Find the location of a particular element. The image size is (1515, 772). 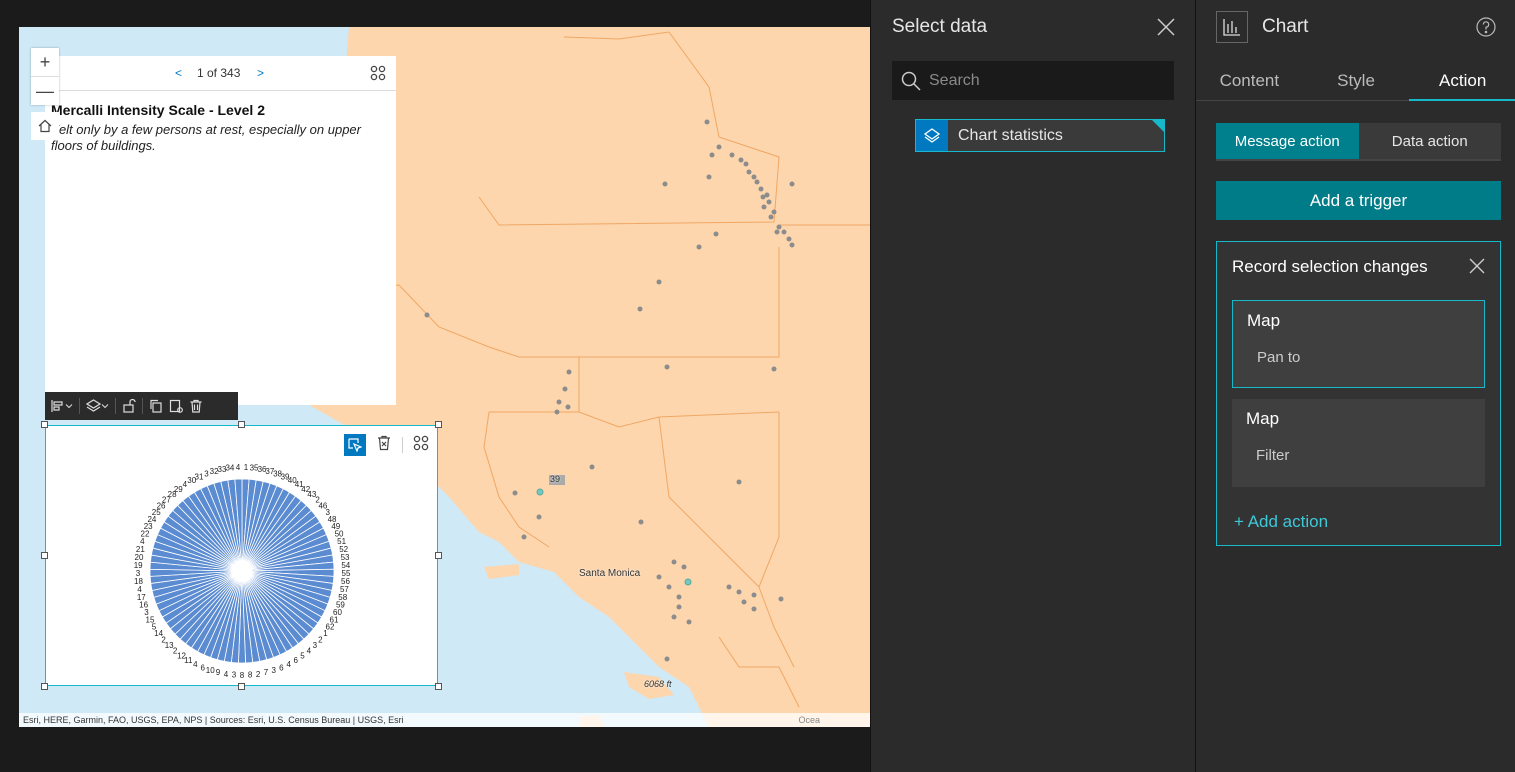

action-name: Pan to is located at coordinates (1279, 357).